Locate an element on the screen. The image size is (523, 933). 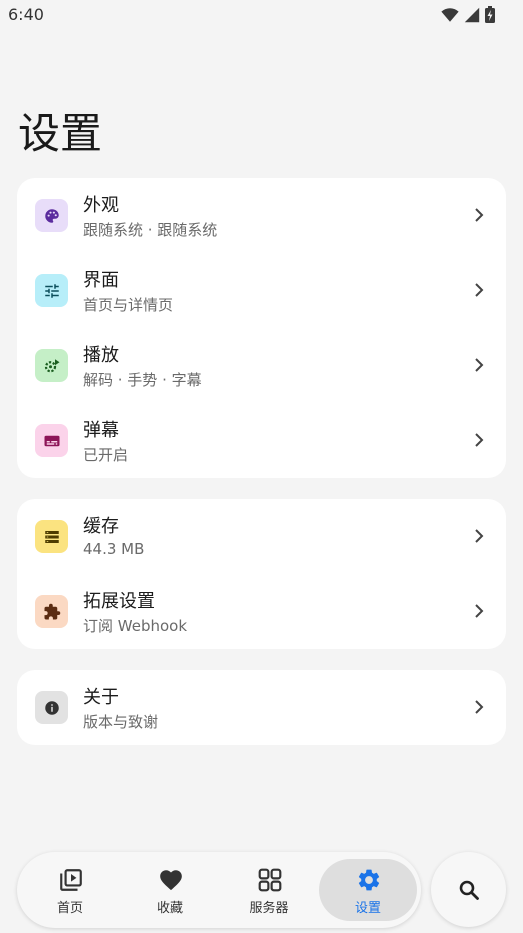
settings-item-cache: 缓存 44.3 MB is located at coordinates (261, 536).